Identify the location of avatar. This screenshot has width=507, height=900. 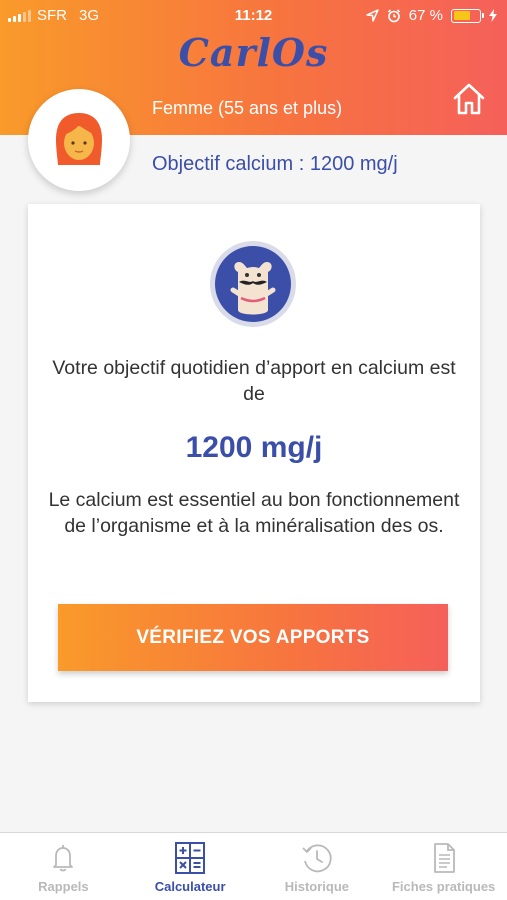
(79, 140).